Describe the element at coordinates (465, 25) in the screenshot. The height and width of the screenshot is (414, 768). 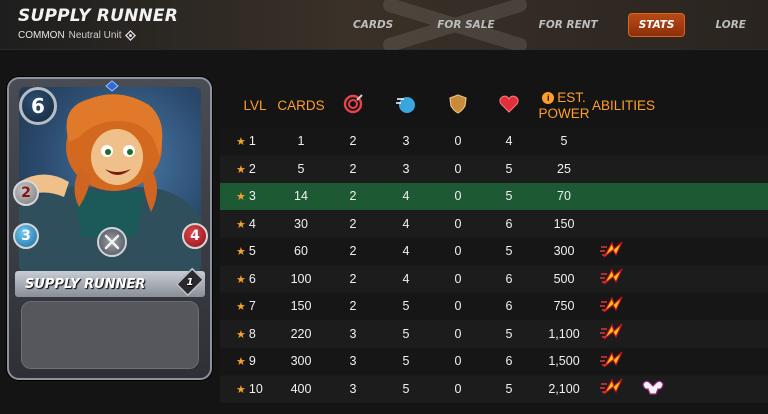
I see `tab-for-sale: FOR SALE` at that location.